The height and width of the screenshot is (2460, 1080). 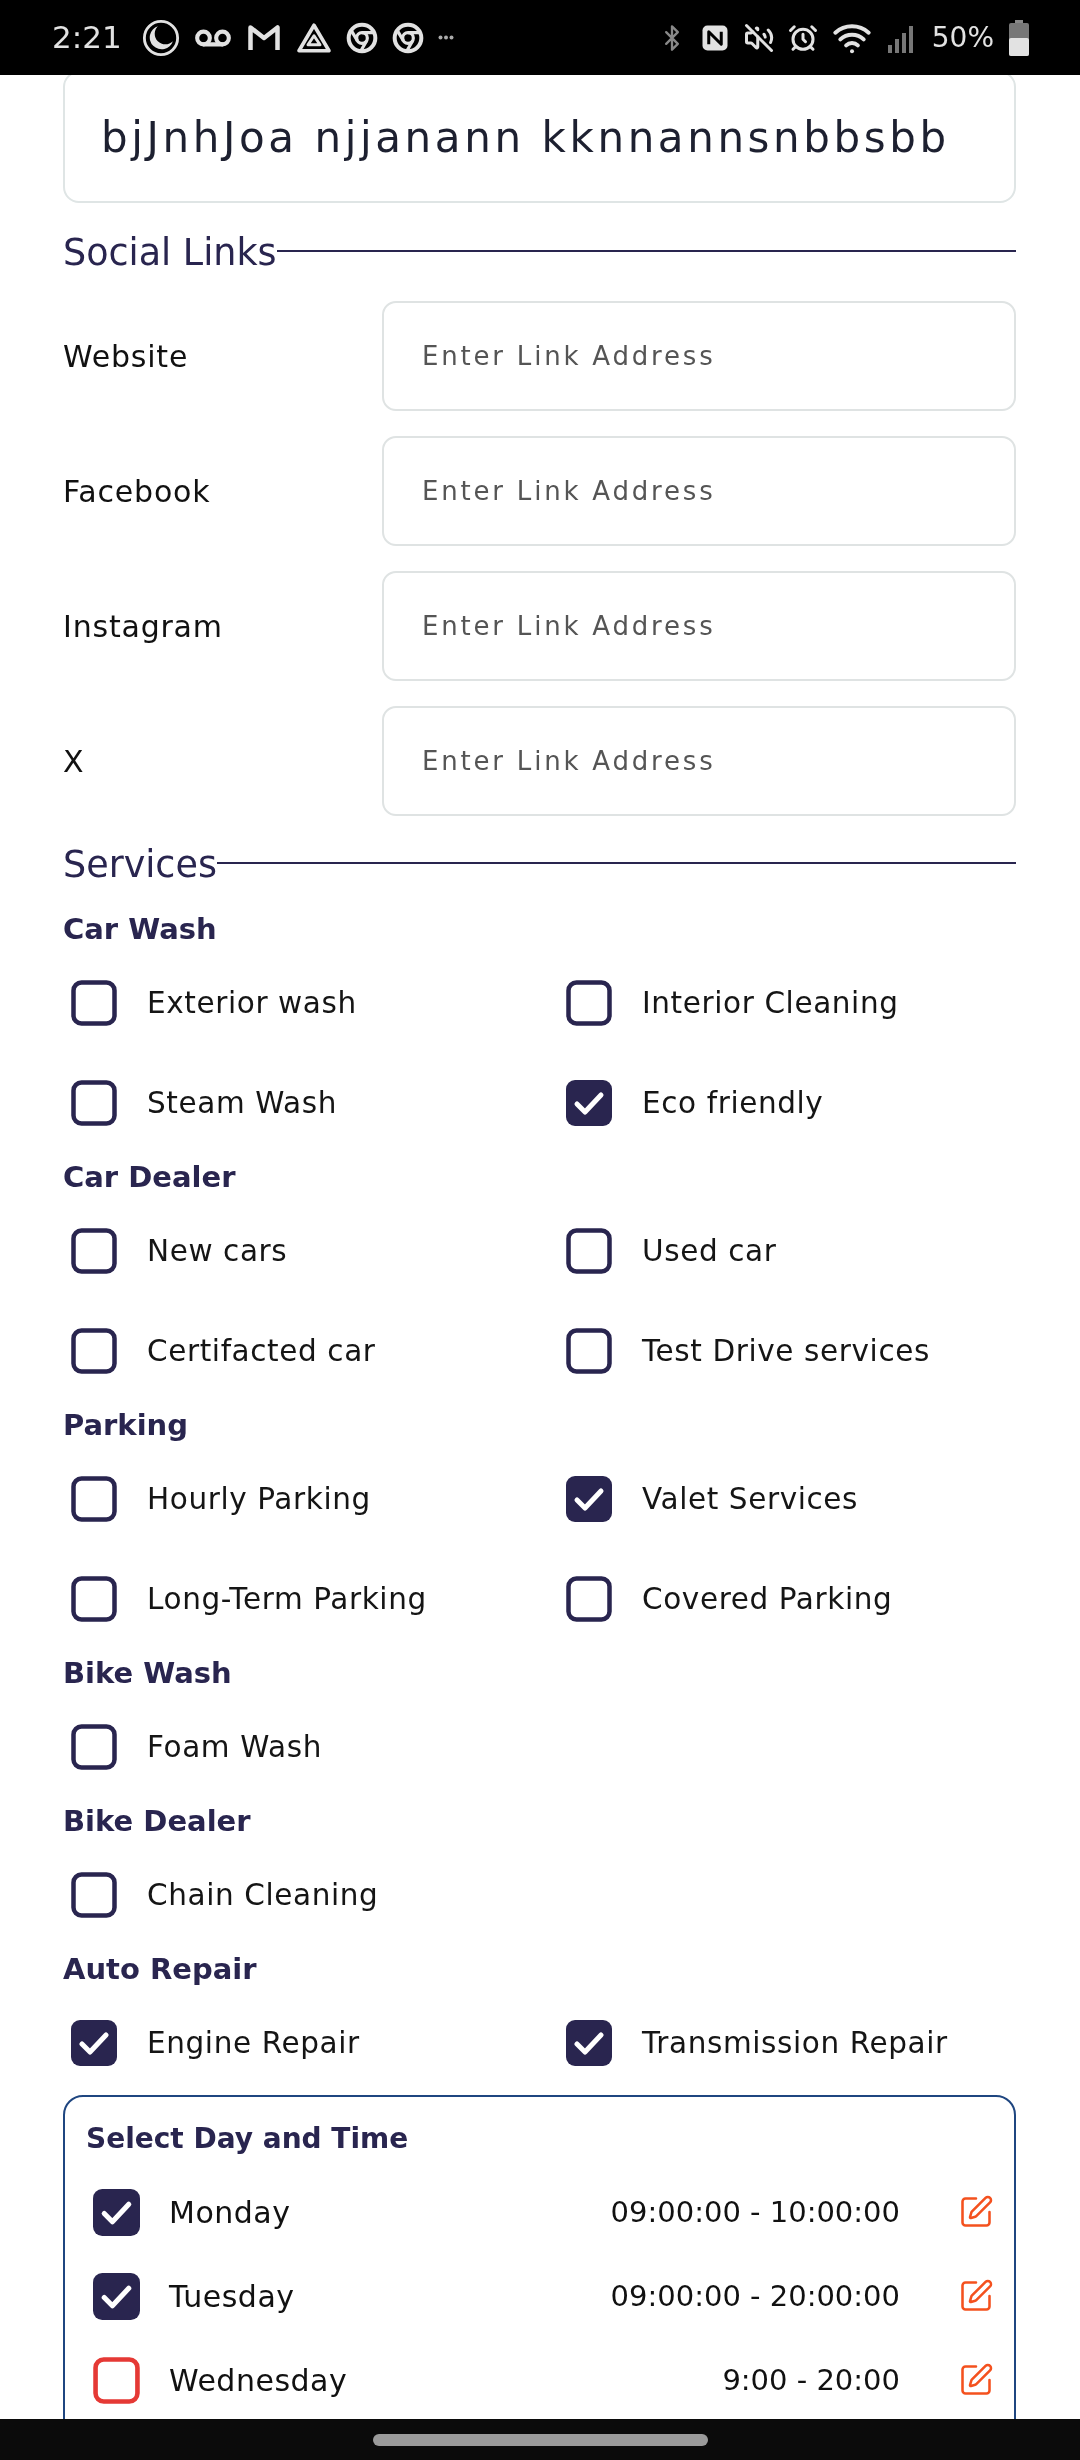 What do you see at coordinates (125, 1425) in the screenshot?
I see `category-title: Parking` at bounding box center [125, 1425].